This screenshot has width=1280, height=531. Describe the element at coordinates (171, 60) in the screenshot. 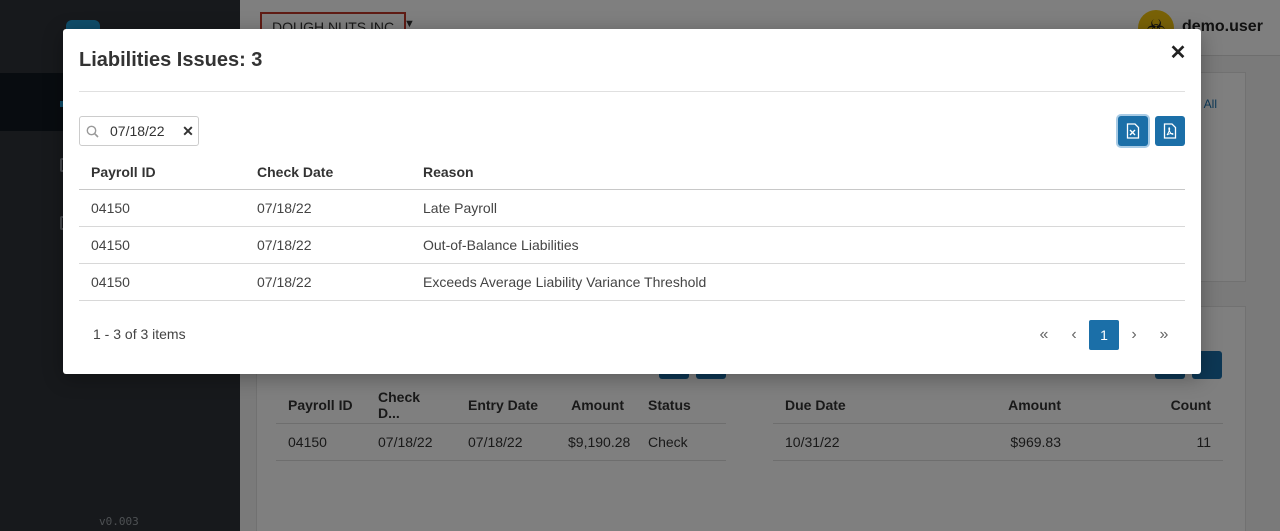

I see `dialog-title: Liabilities Issues: 3` at that location.